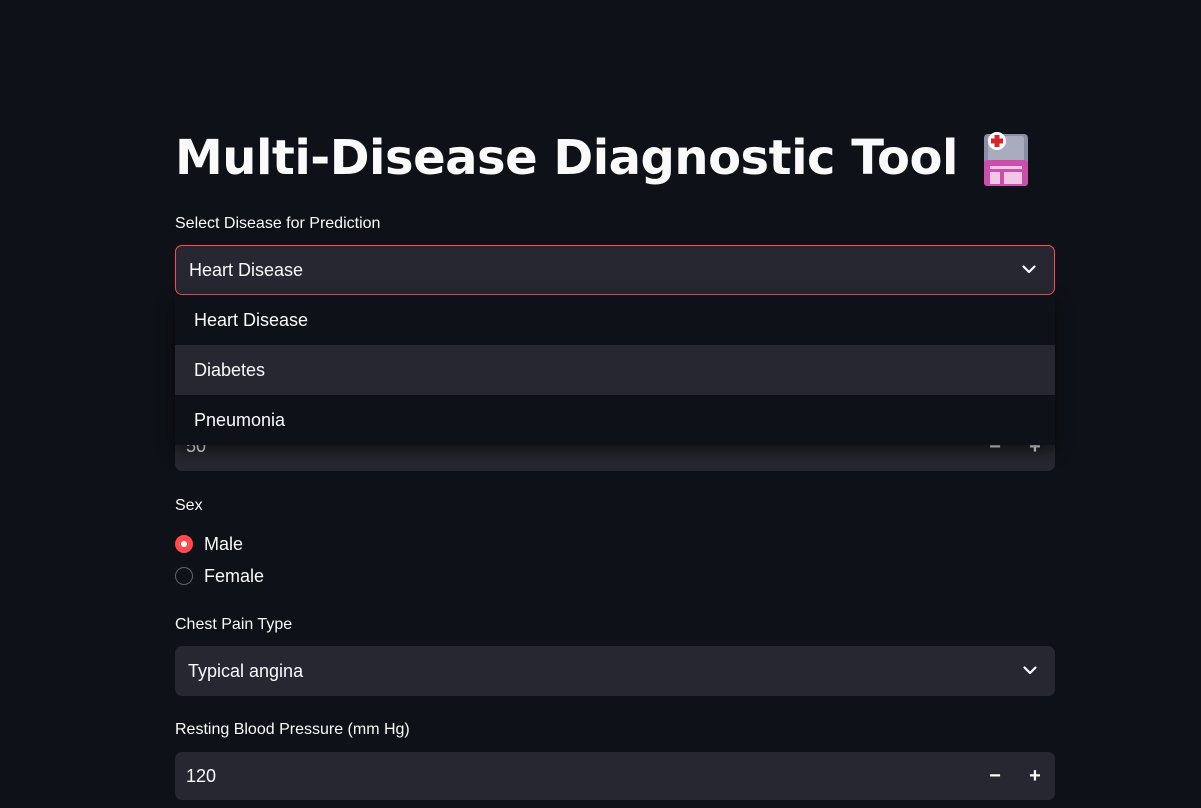  I want to click on title-row: Multi-Disease Diagnostic Tool, so click(603, 158).